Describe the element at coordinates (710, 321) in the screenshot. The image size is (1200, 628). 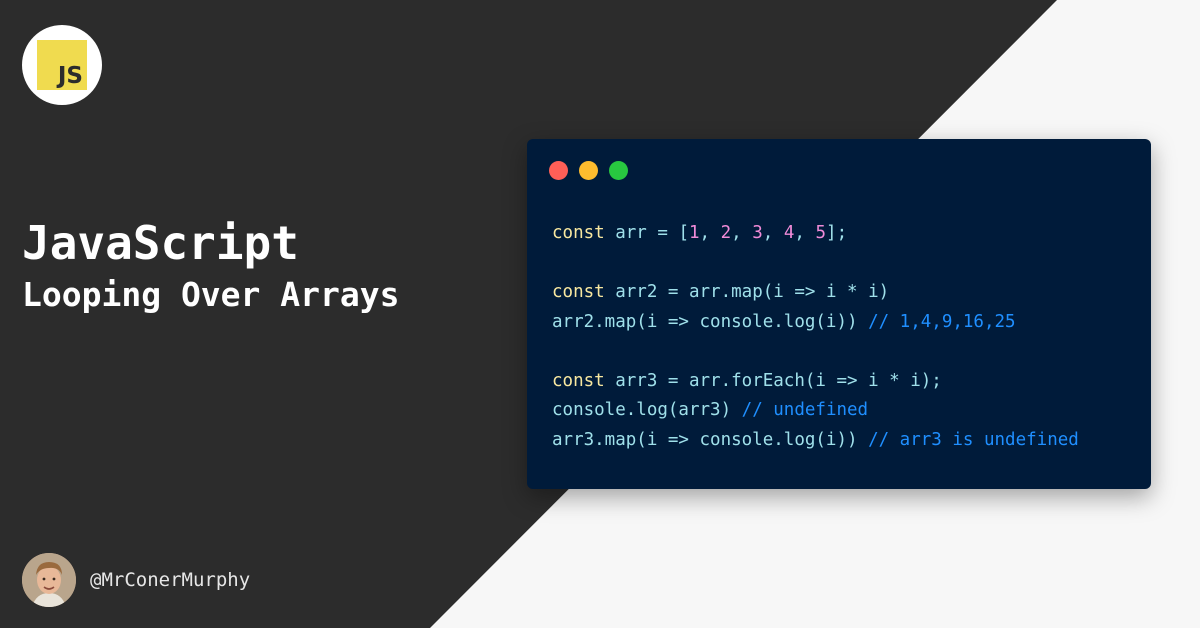
I see `code-token: arr2.map(i => console.log(i))` at that location.